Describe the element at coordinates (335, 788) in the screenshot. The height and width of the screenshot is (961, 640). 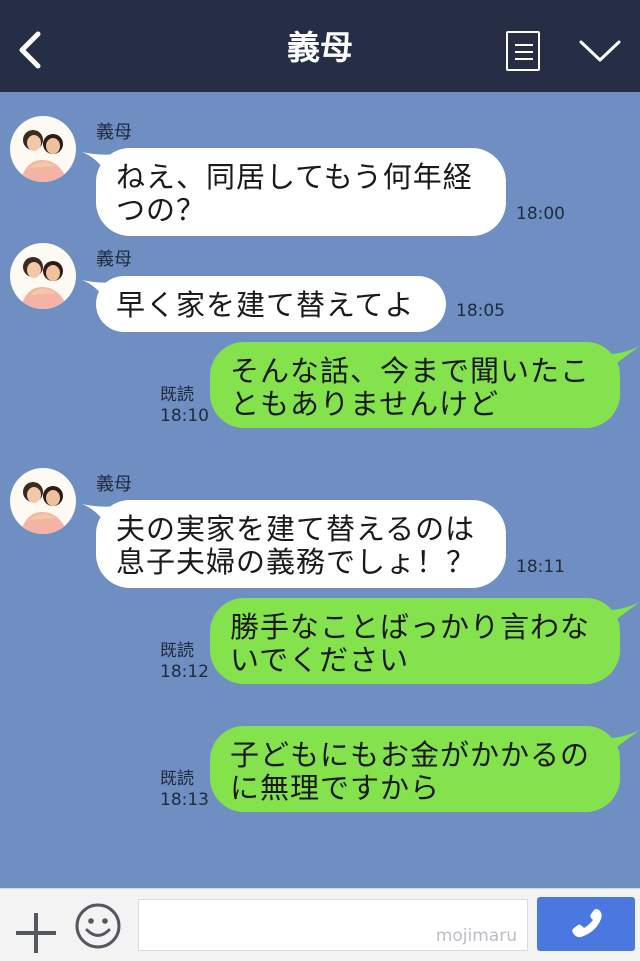
I see `message-line: に無理ですから` at that location.